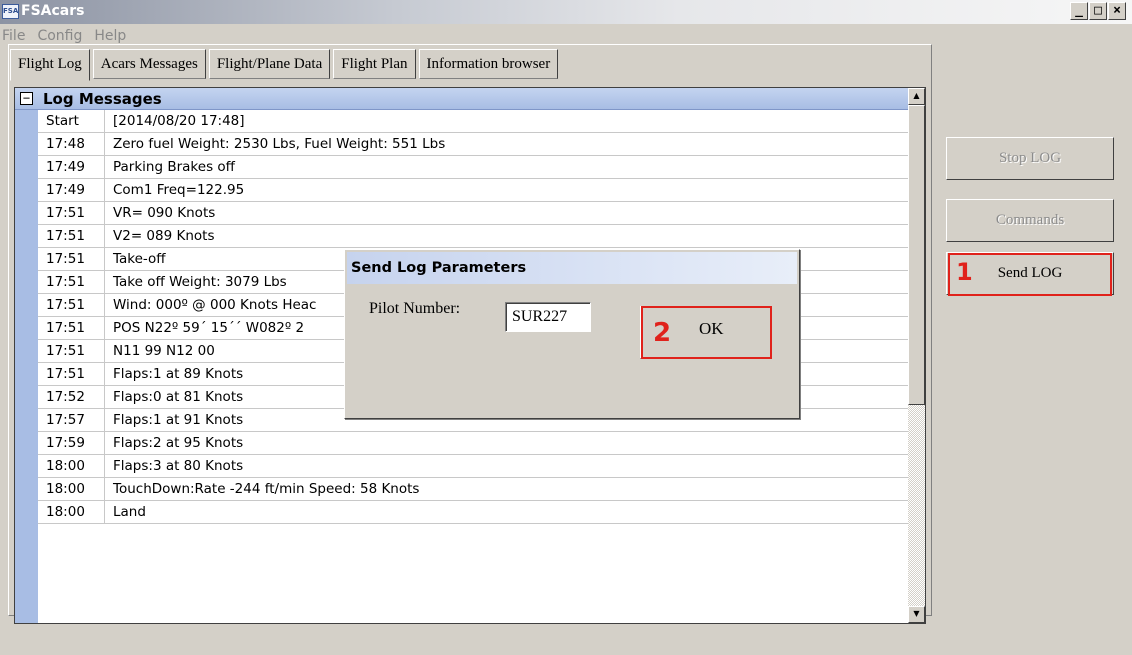 This screenshot has height=655, width=1132. Describe the element at coordinates (102, 99) in the screenshot. I see `log-header-title: Log Messages` at that location.